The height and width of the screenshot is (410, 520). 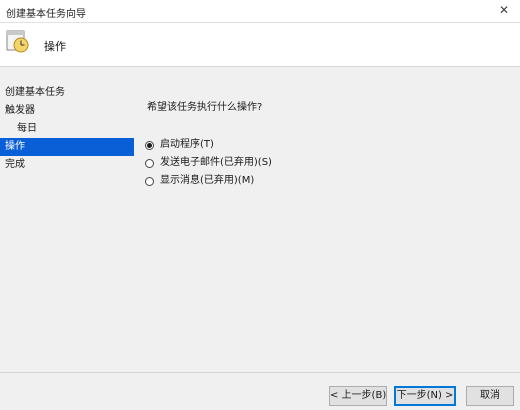 I want to click on radio-option-start-program: 启动程序(T), so click(x=208, y=145).